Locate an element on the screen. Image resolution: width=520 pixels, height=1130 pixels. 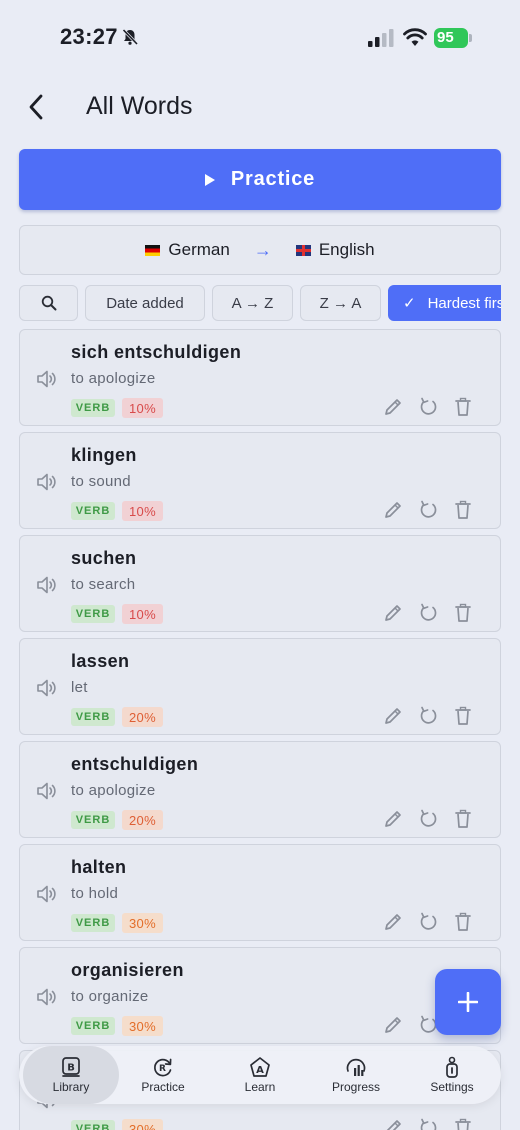
play-icon is located at coordinates (209, 179).